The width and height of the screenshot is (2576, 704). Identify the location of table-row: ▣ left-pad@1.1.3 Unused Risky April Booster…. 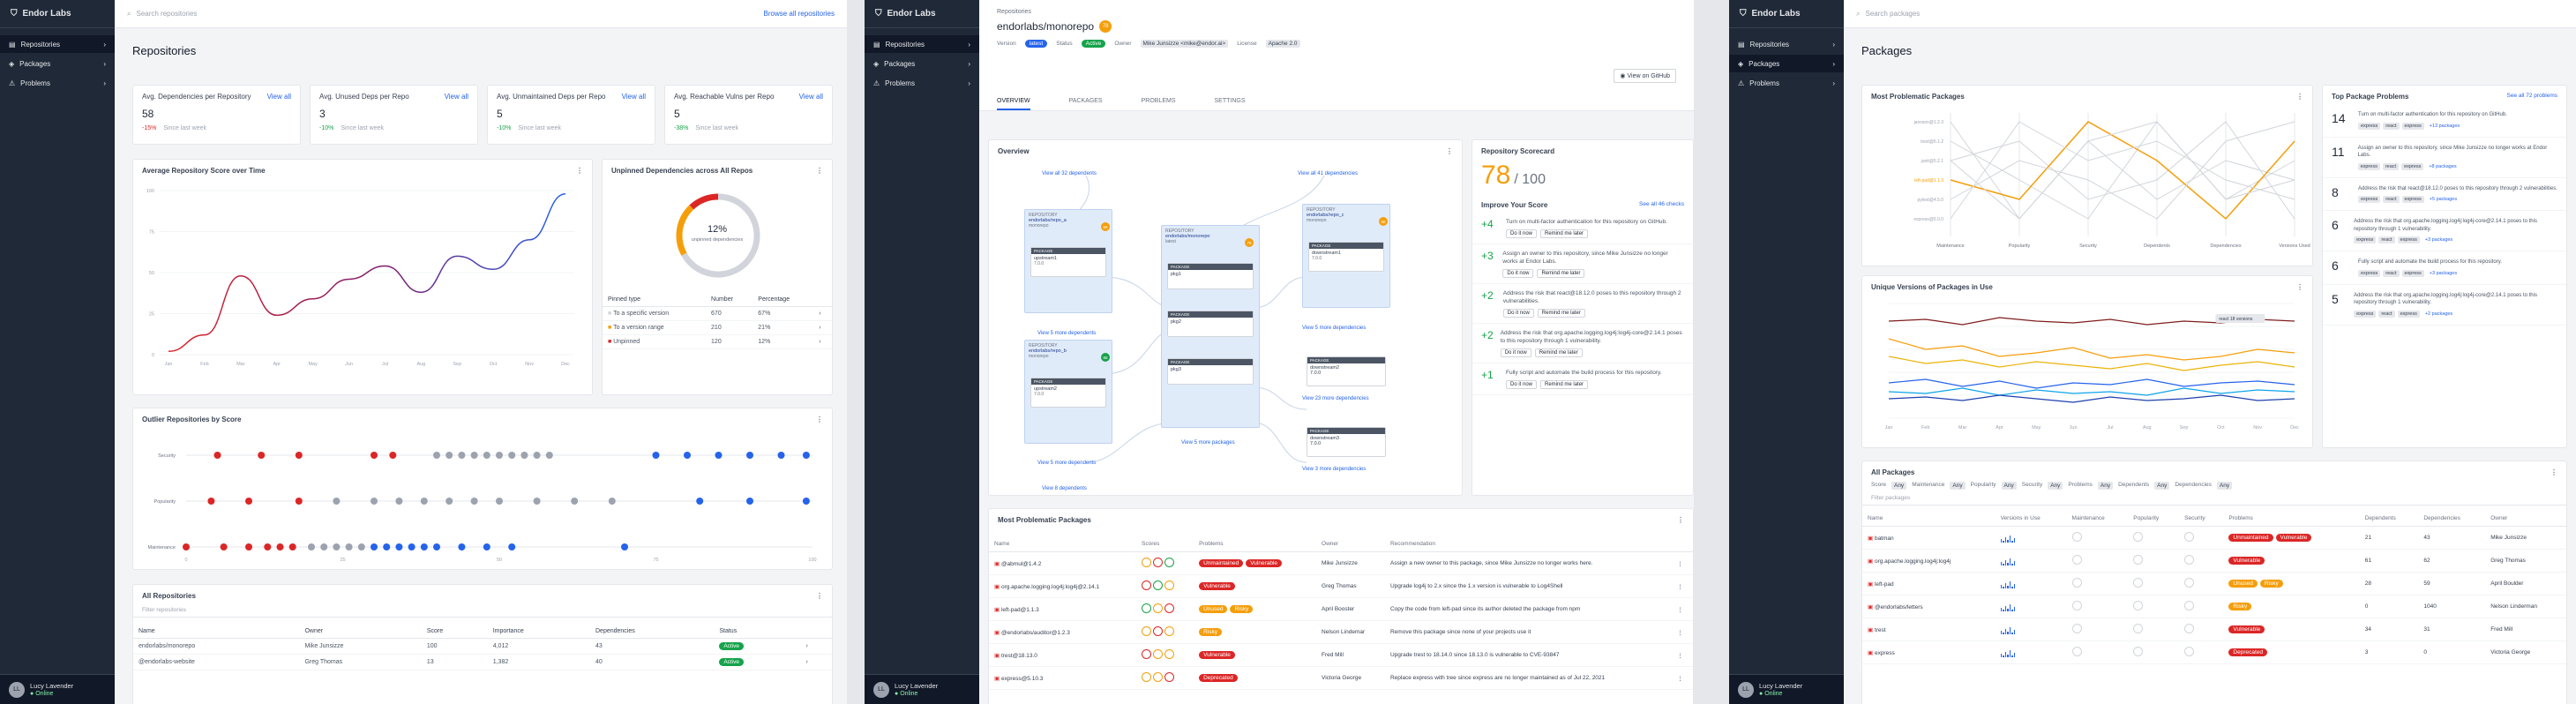
(1341, 609).